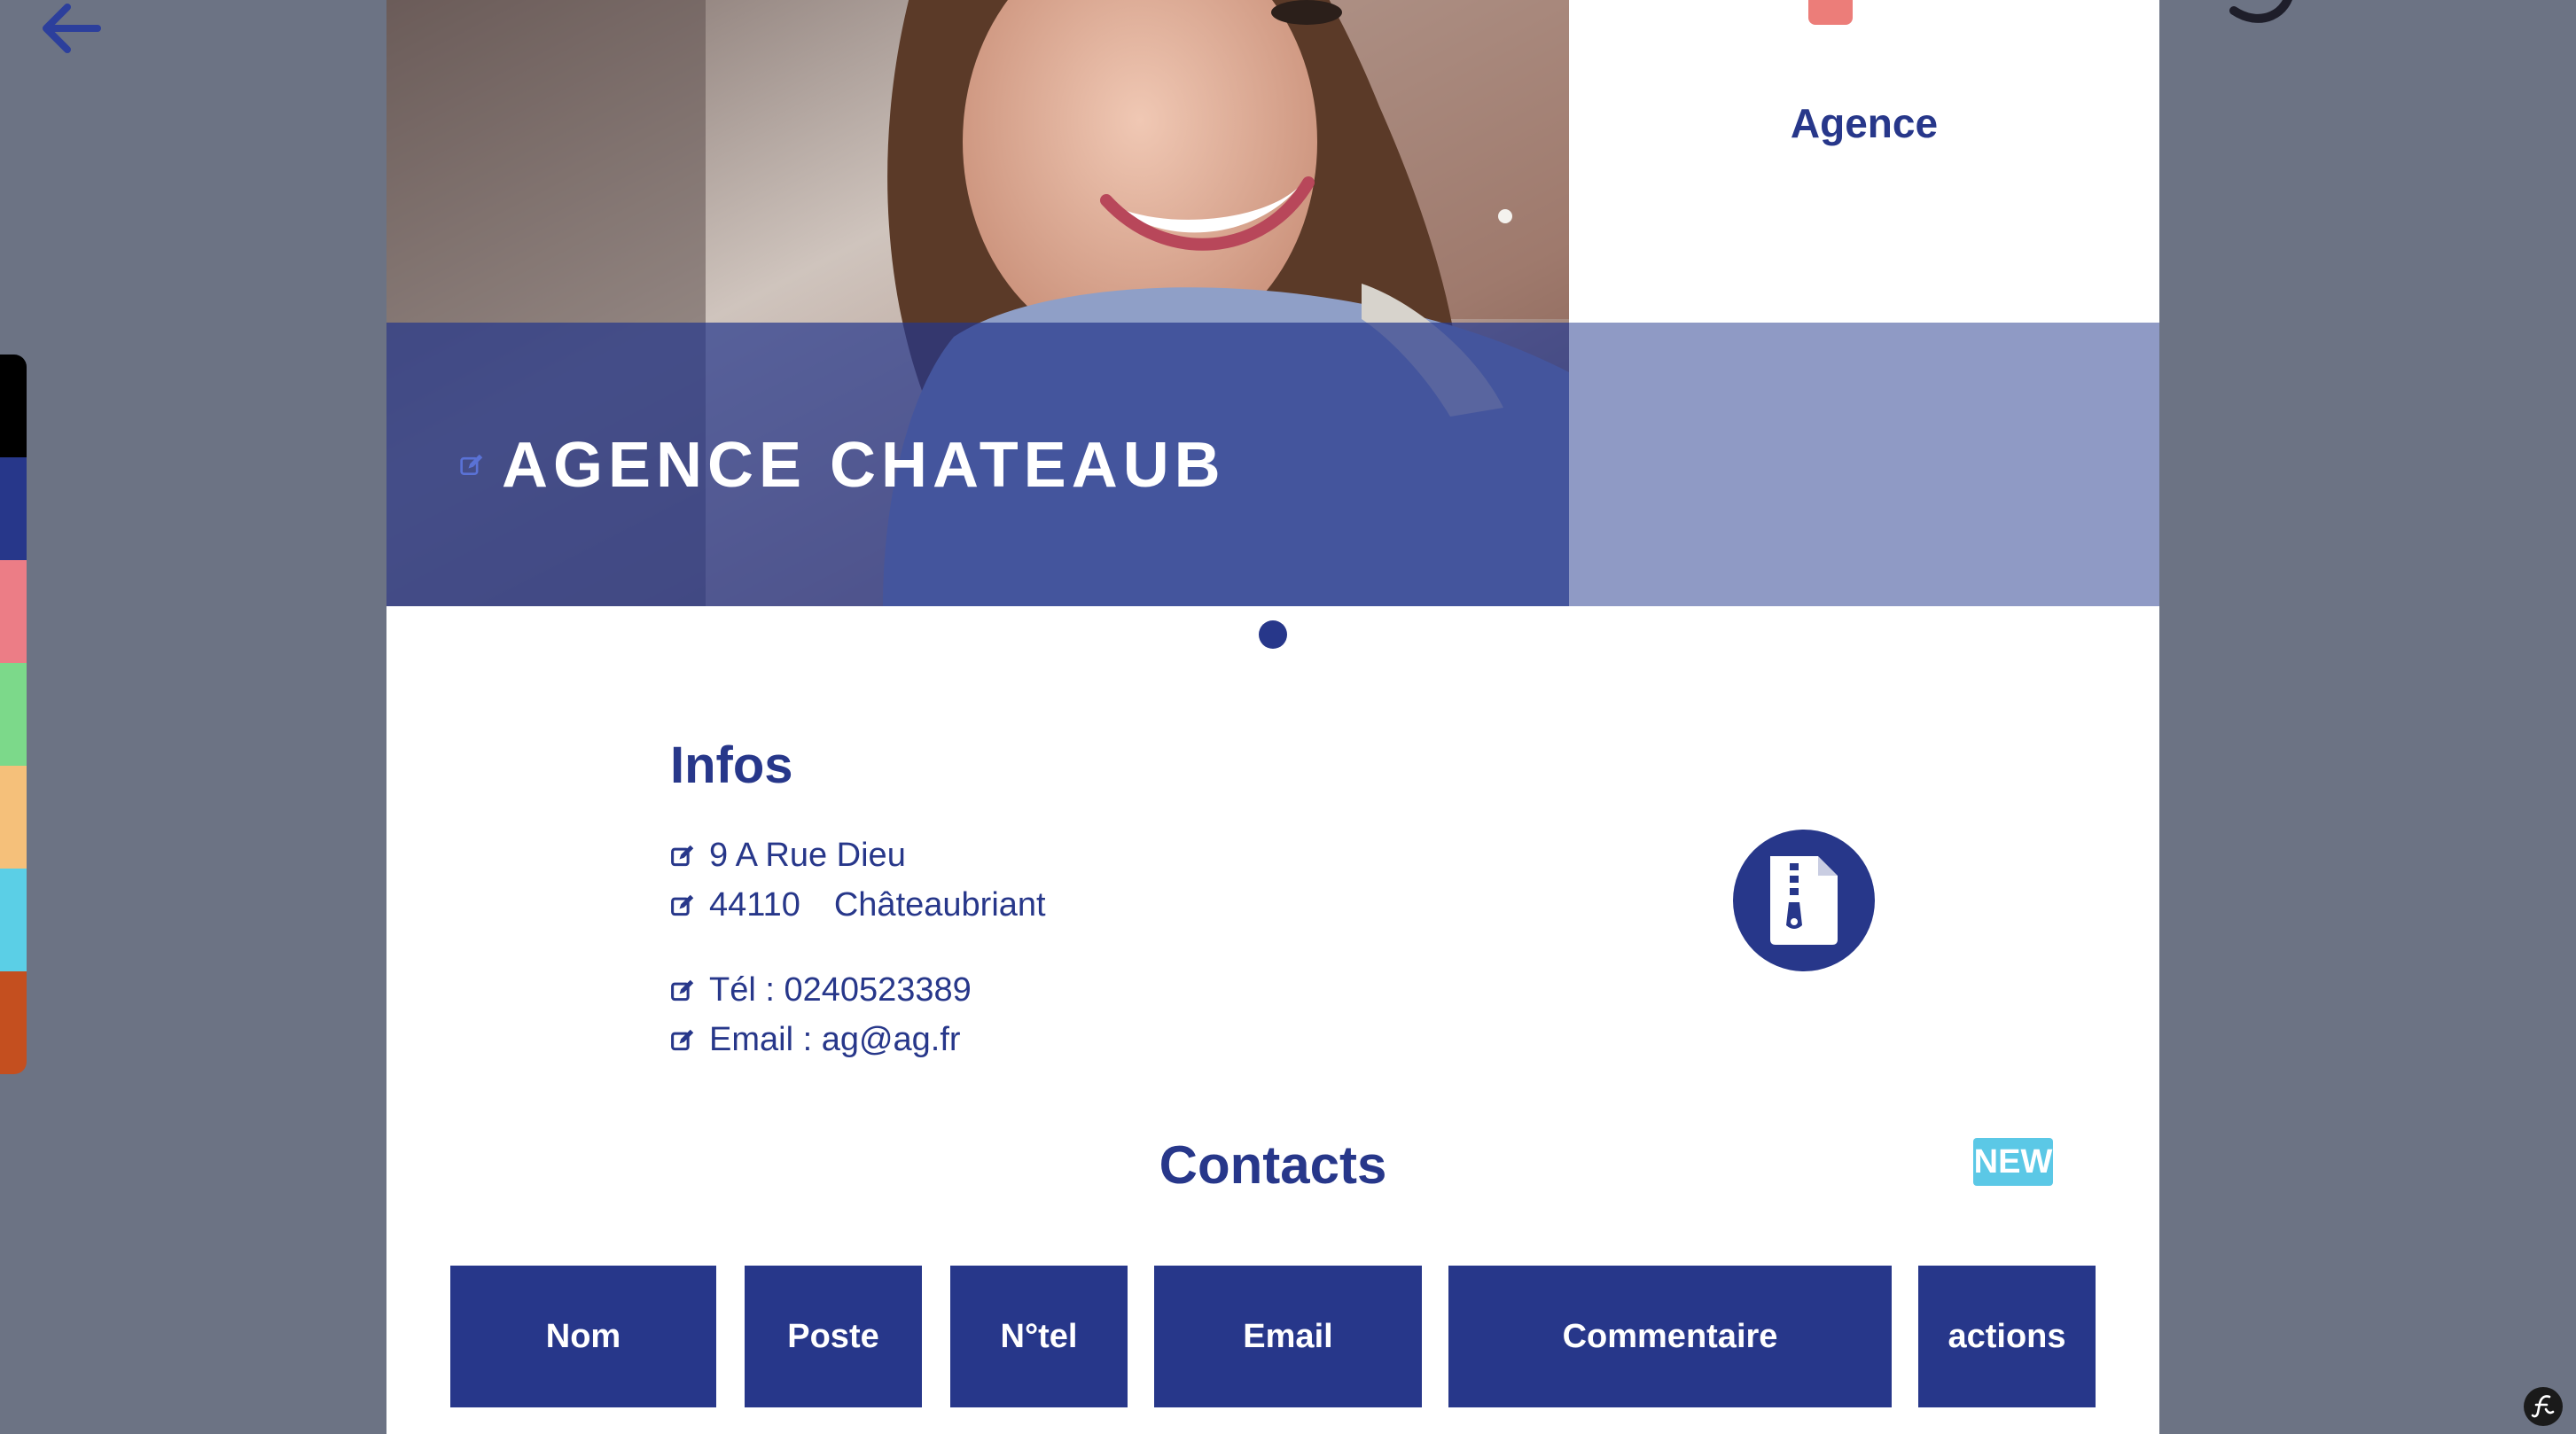 This screenshot has height=1434, width=2576. I want to click on table-header-nom: Nom, so click(583, 1336).